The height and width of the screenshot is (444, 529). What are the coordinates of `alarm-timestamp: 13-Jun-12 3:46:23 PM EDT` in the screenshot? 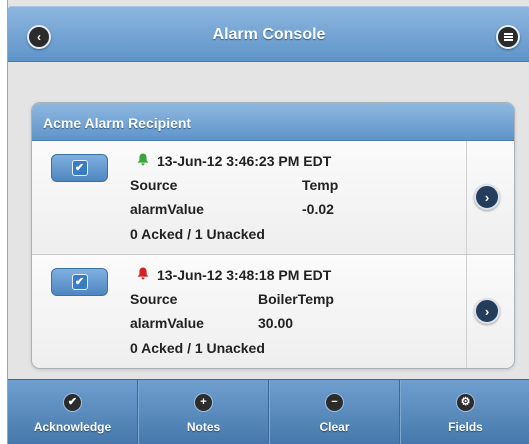 It's located at (244, 161).